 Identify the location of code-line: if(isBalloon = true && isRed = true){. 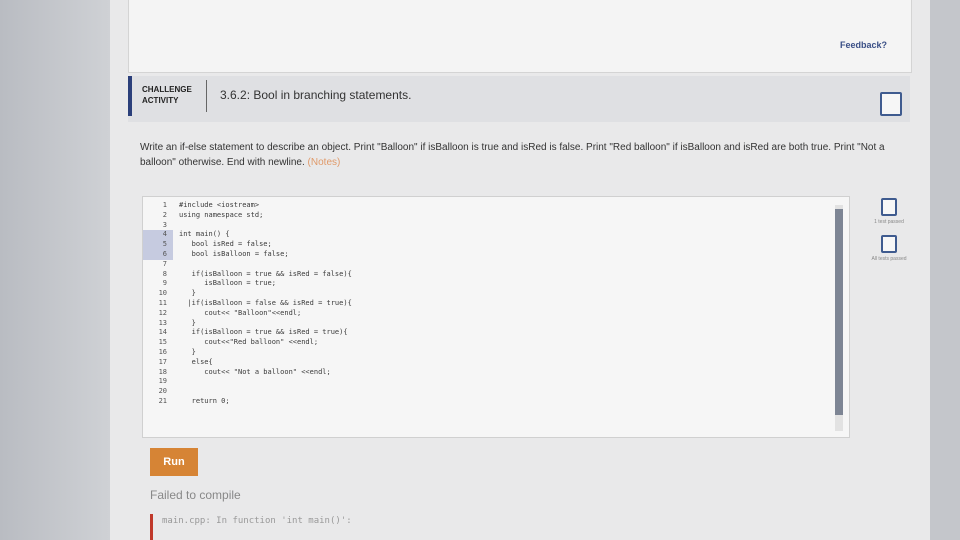
(509, 333).